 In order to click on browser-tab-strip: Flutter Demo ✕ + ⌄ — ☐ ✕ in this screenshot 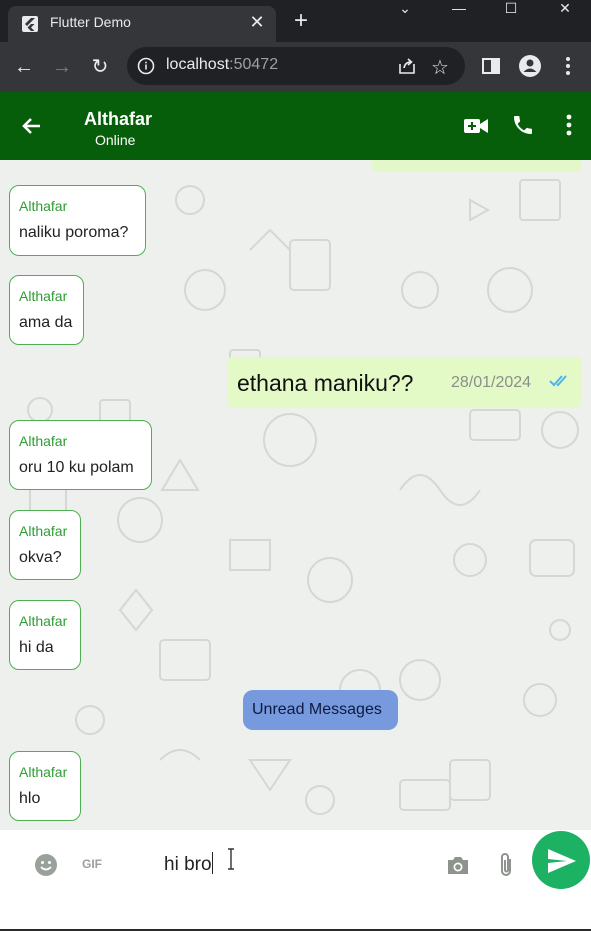, I will do `click(295, 21)`.